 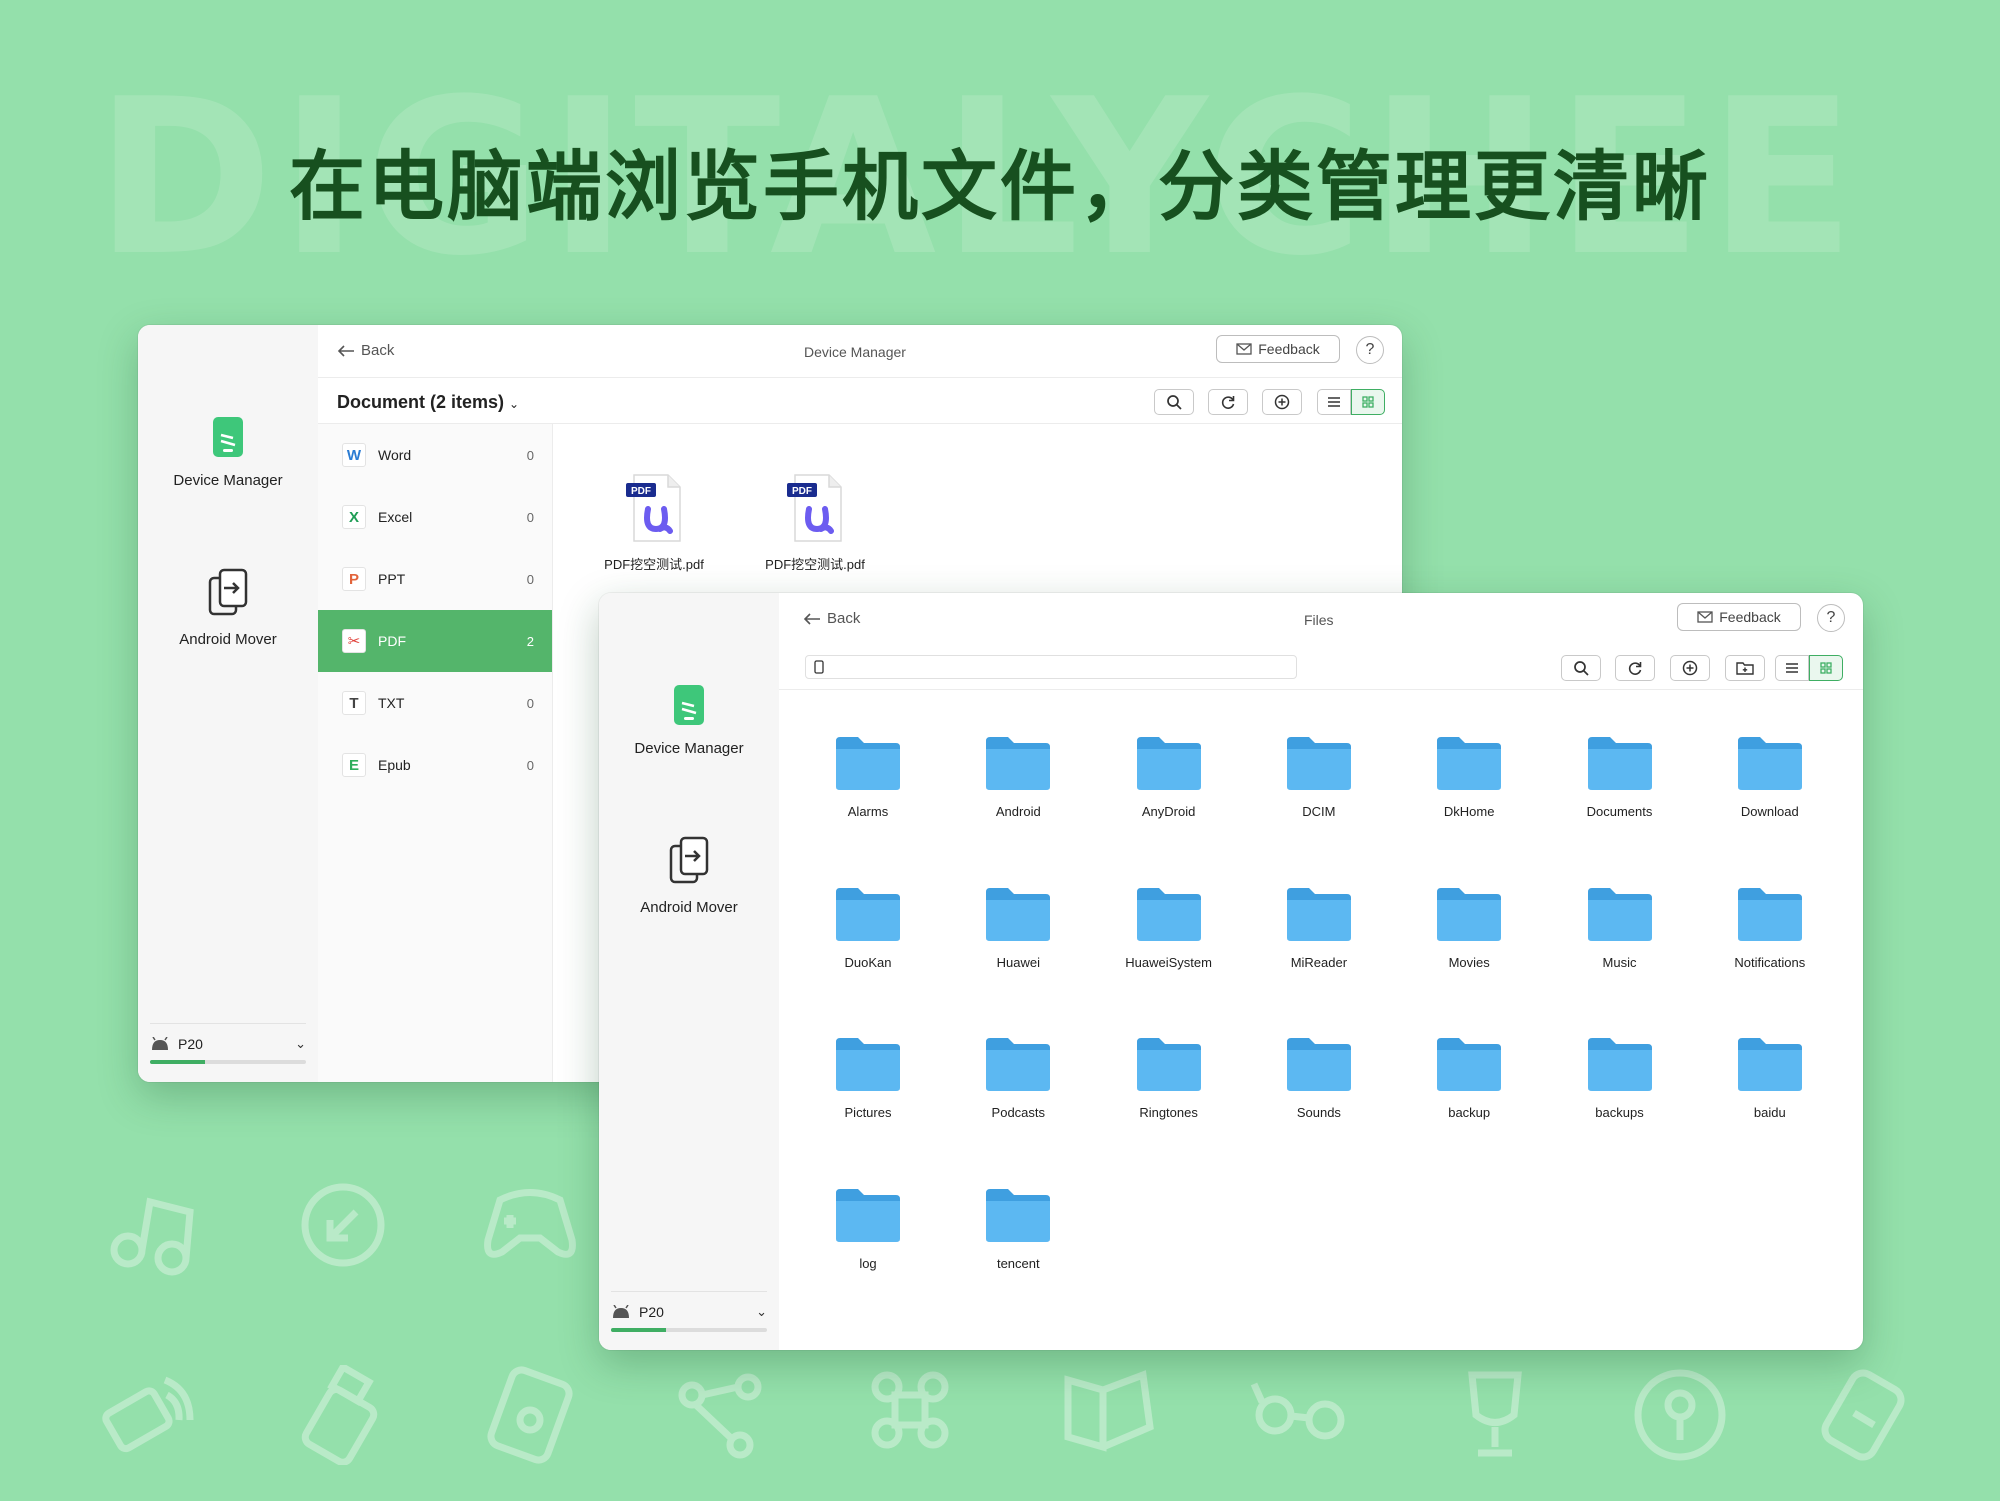 What do you see at coordinates (868, 1229) in the screenshot?
I see `folder-item: log` at bounding box center [868, 1229].